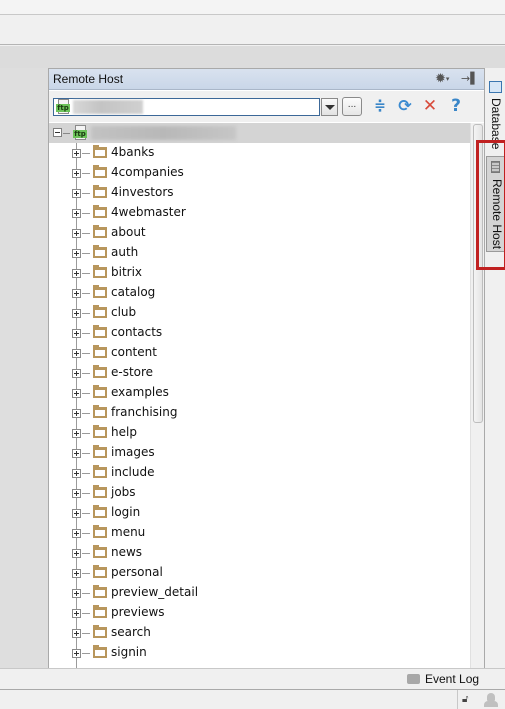  I want to click on title-bar, so click(252, 7).